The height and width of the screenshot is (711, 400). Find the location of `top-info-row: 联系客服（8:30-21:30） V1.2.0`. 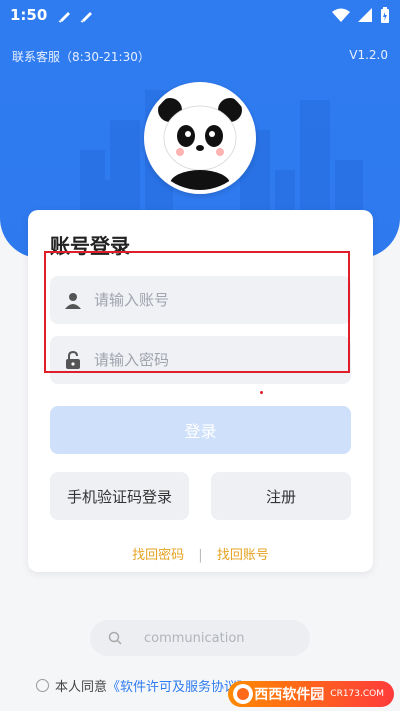

top-info-row: 联系客服（8:30-21:30） V1.2.0 is located at coordinates (200, 56).